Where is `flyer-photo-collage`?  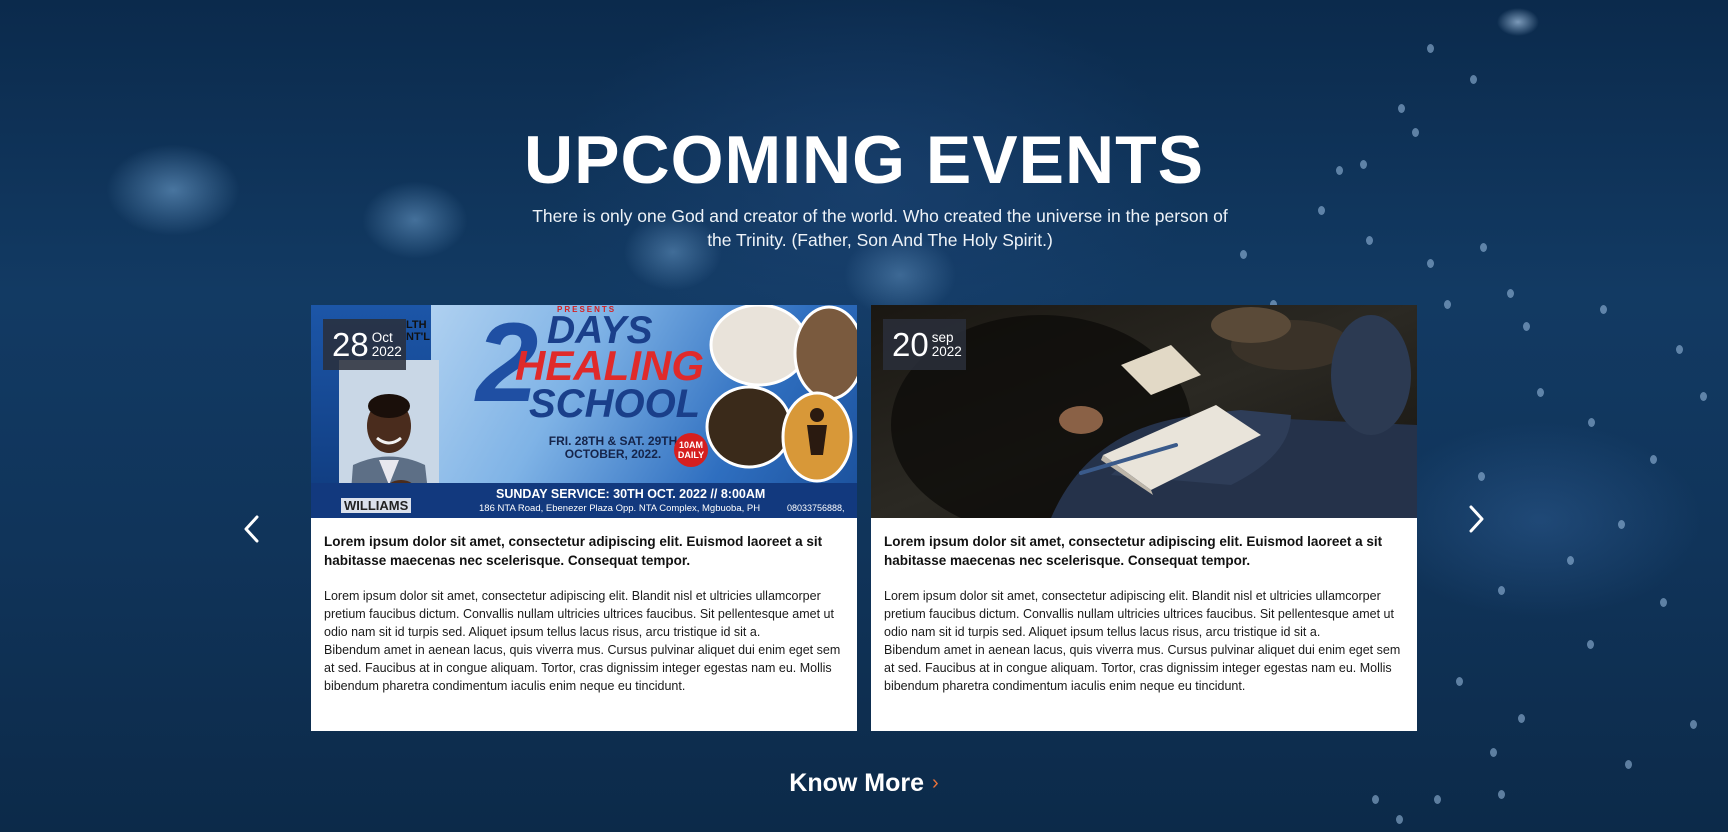 flyer-photo-collage is located at coordinates (781, 394).